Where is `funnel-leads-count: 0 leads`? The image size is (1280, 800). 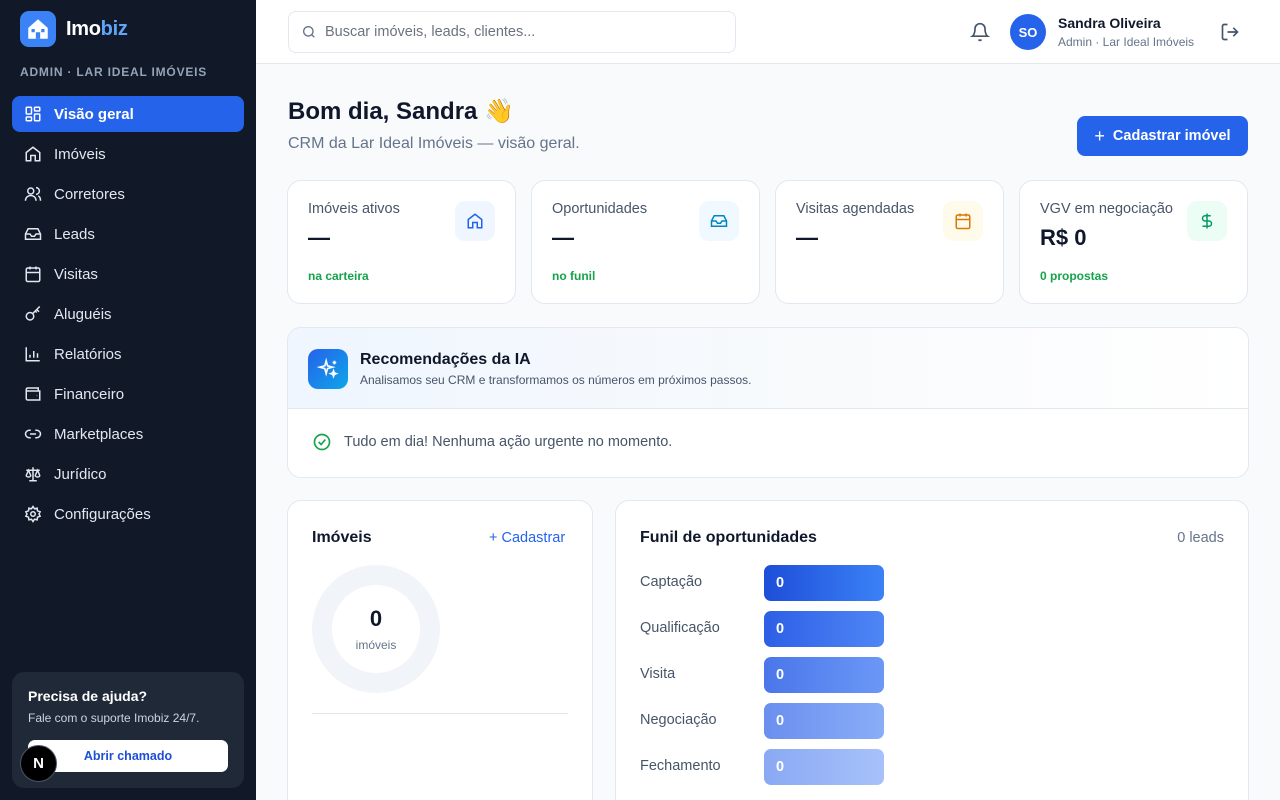 funnel-leads-count: 0 leads is located at coordinates (1200, 538).